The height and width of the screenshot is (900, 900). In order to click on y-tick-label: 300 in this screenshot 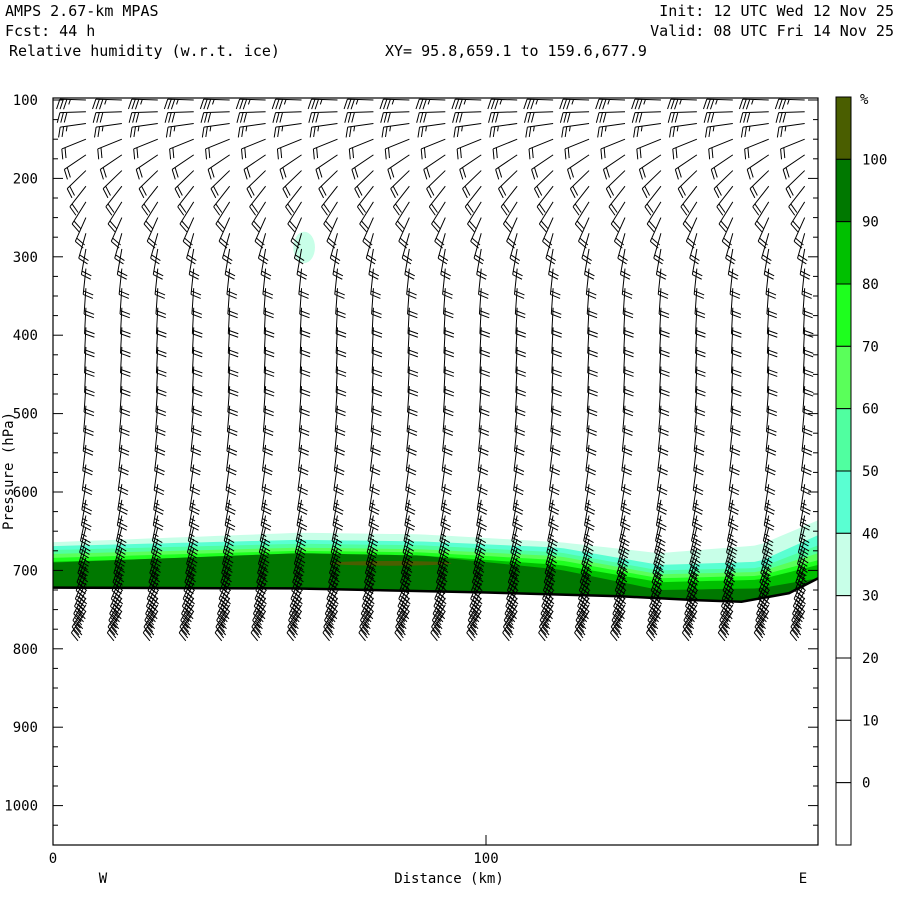, I will do `click(25, 258)`.